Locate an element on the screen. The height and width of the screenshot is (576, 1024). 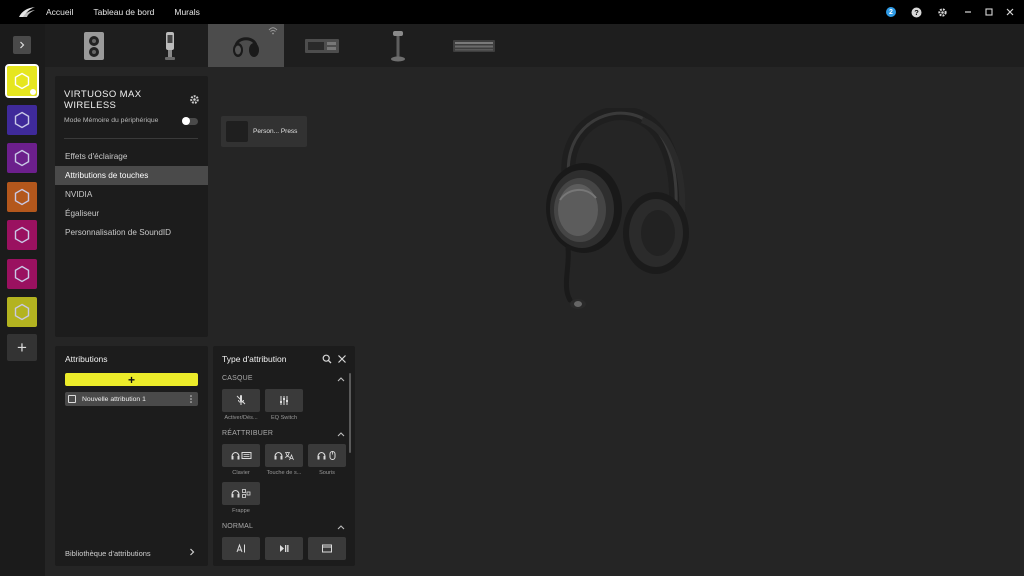
help-icon: ? is located at coordinates (916, 12).